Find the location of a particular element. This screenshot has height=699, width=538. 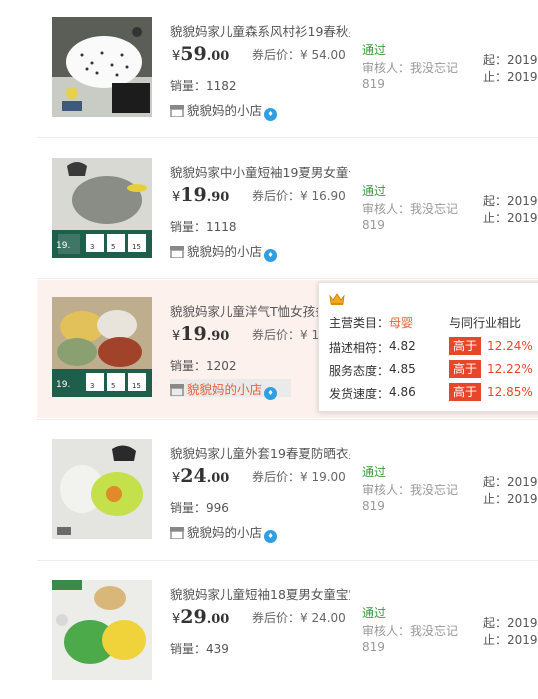

sales-value: 1202 is located at coordinates (221, 366).